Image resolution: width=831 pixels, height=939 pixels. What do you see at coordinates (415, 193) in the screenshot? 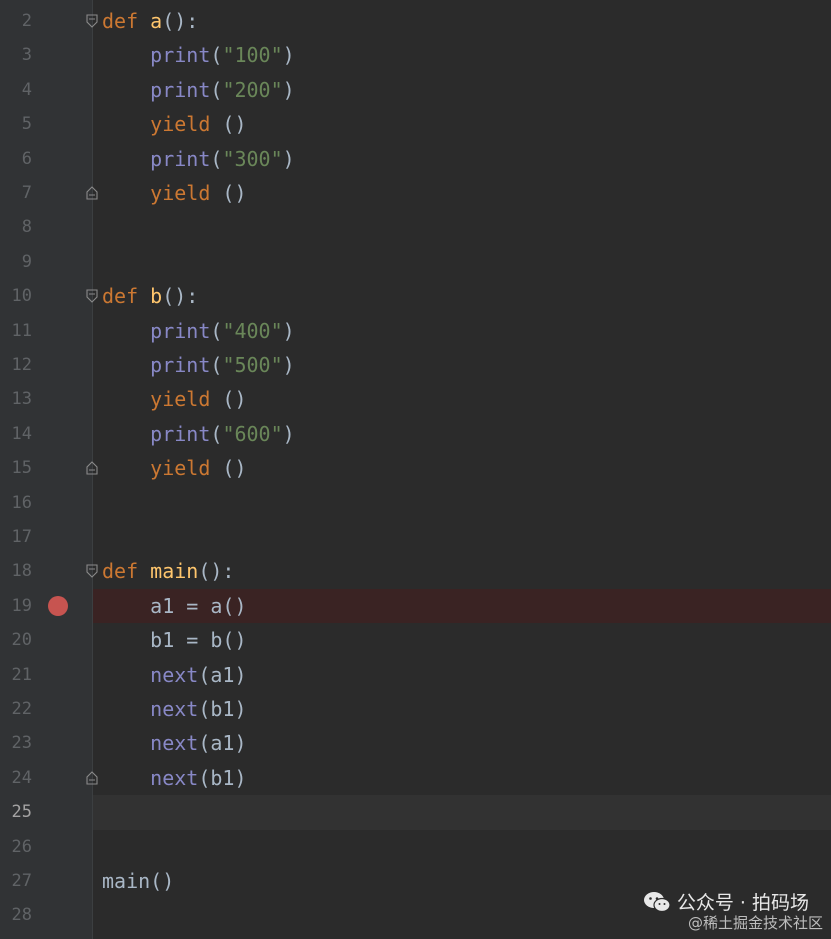
I see `code-line: 7 yield ()` at bounding box center [415, 193].